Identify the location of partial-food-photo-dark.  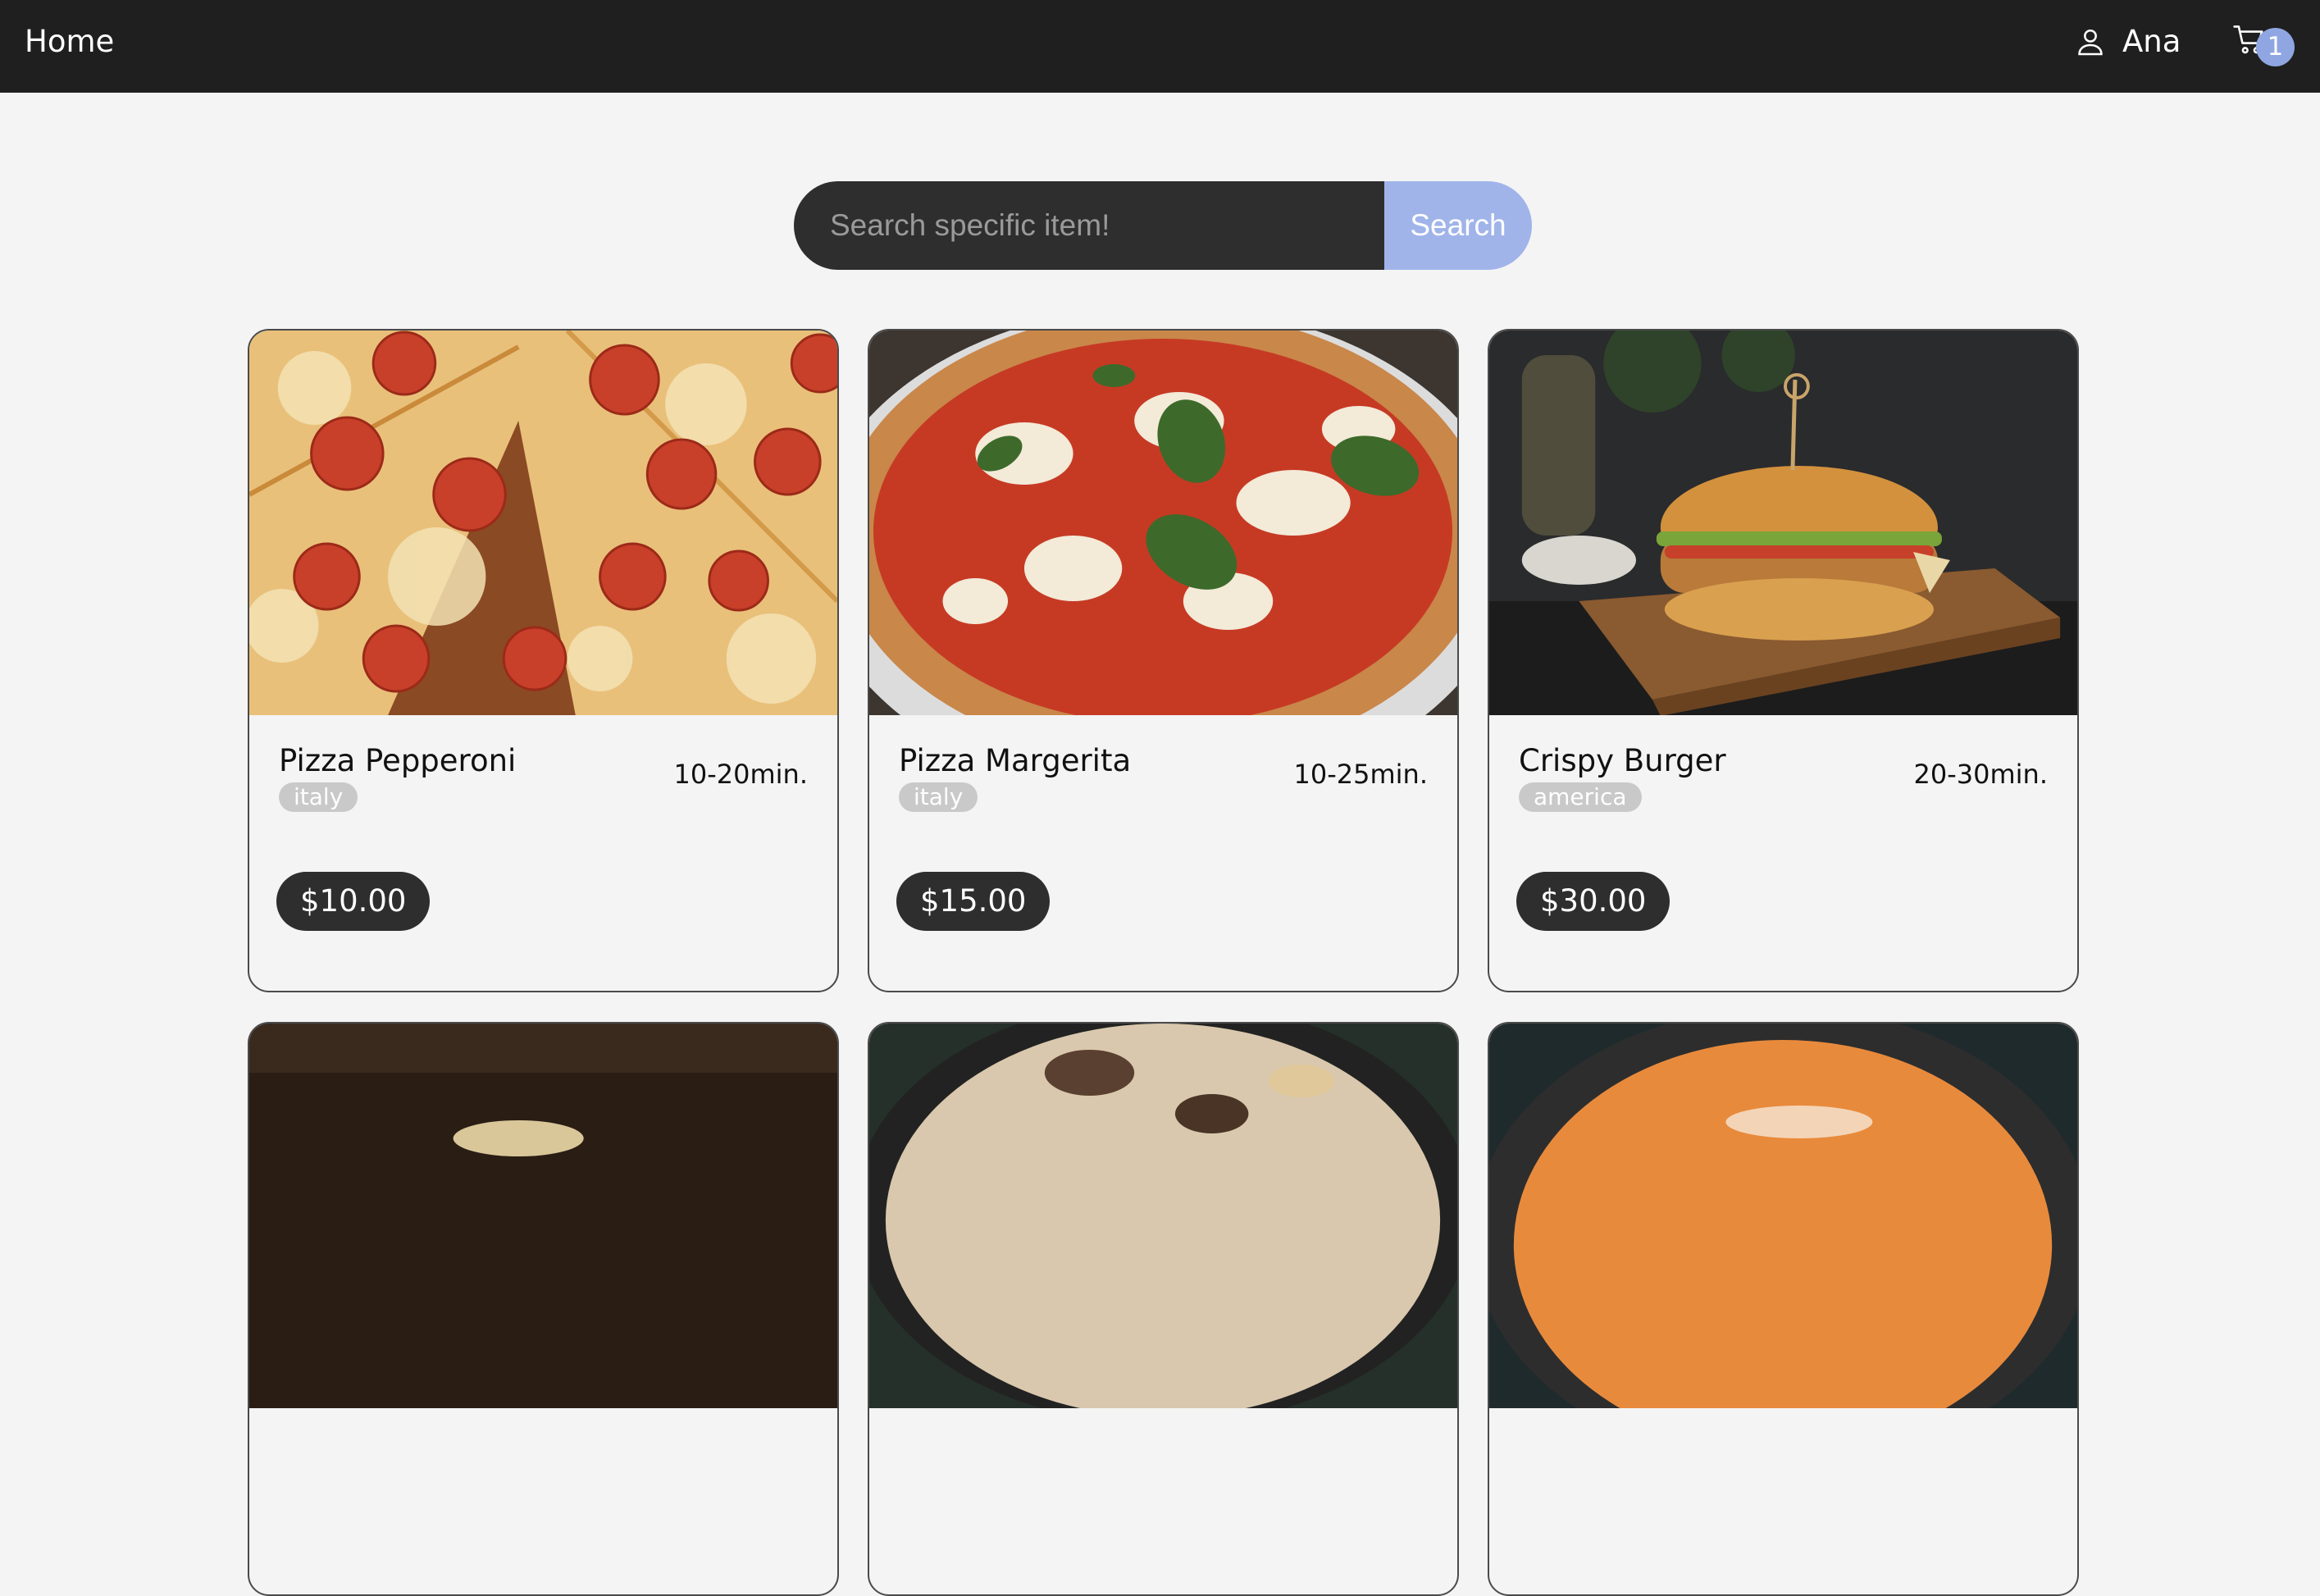
(543, 1216).